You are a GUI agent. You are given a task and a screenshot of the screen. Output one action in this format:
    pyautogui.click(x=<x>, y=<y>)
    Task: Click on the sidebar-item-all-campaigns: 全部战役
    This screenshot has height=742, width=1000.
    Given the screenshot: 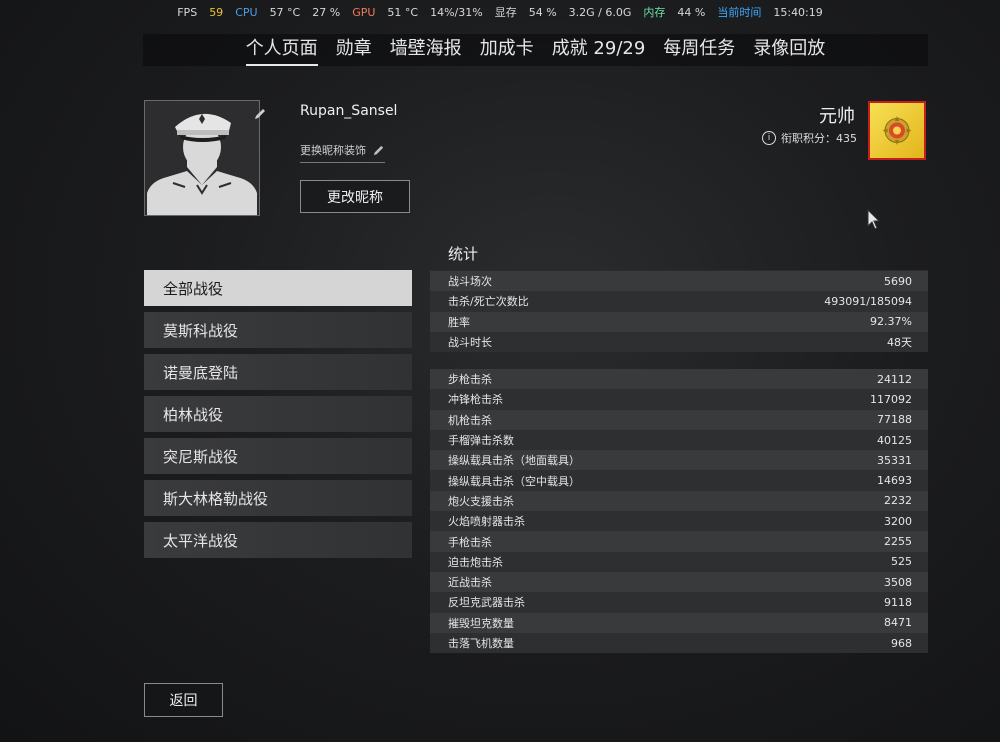 What is the action you would take?
    pyautogui.click(x=278, y=288)
    